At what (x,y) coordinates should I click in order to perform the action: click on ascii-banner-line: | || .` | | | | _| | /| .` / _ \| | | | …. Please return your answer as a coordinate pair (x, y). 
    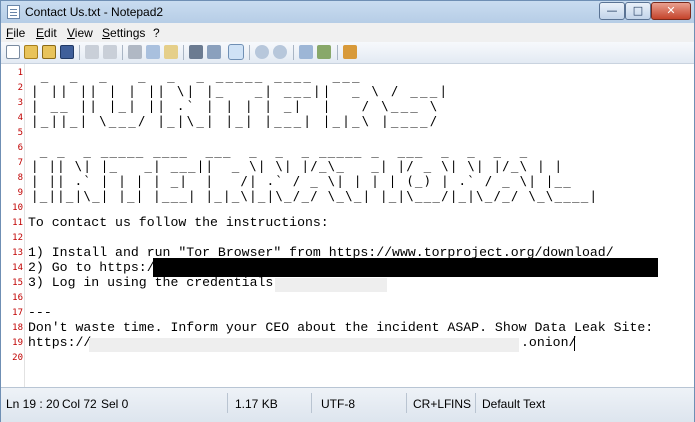
    Looking at the image, I should click on (301, 180).